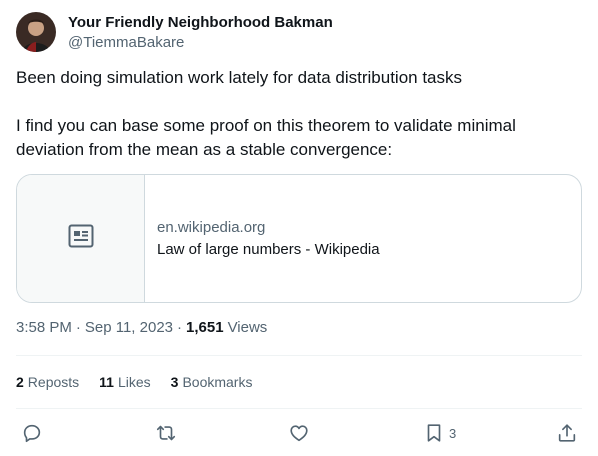 This screenshot has height=456, width=598. Describe the element at coordinates (200, 23) in the screenshot. I see `author-display-name: Your Friendly Neighborhood Bakman` at that location.